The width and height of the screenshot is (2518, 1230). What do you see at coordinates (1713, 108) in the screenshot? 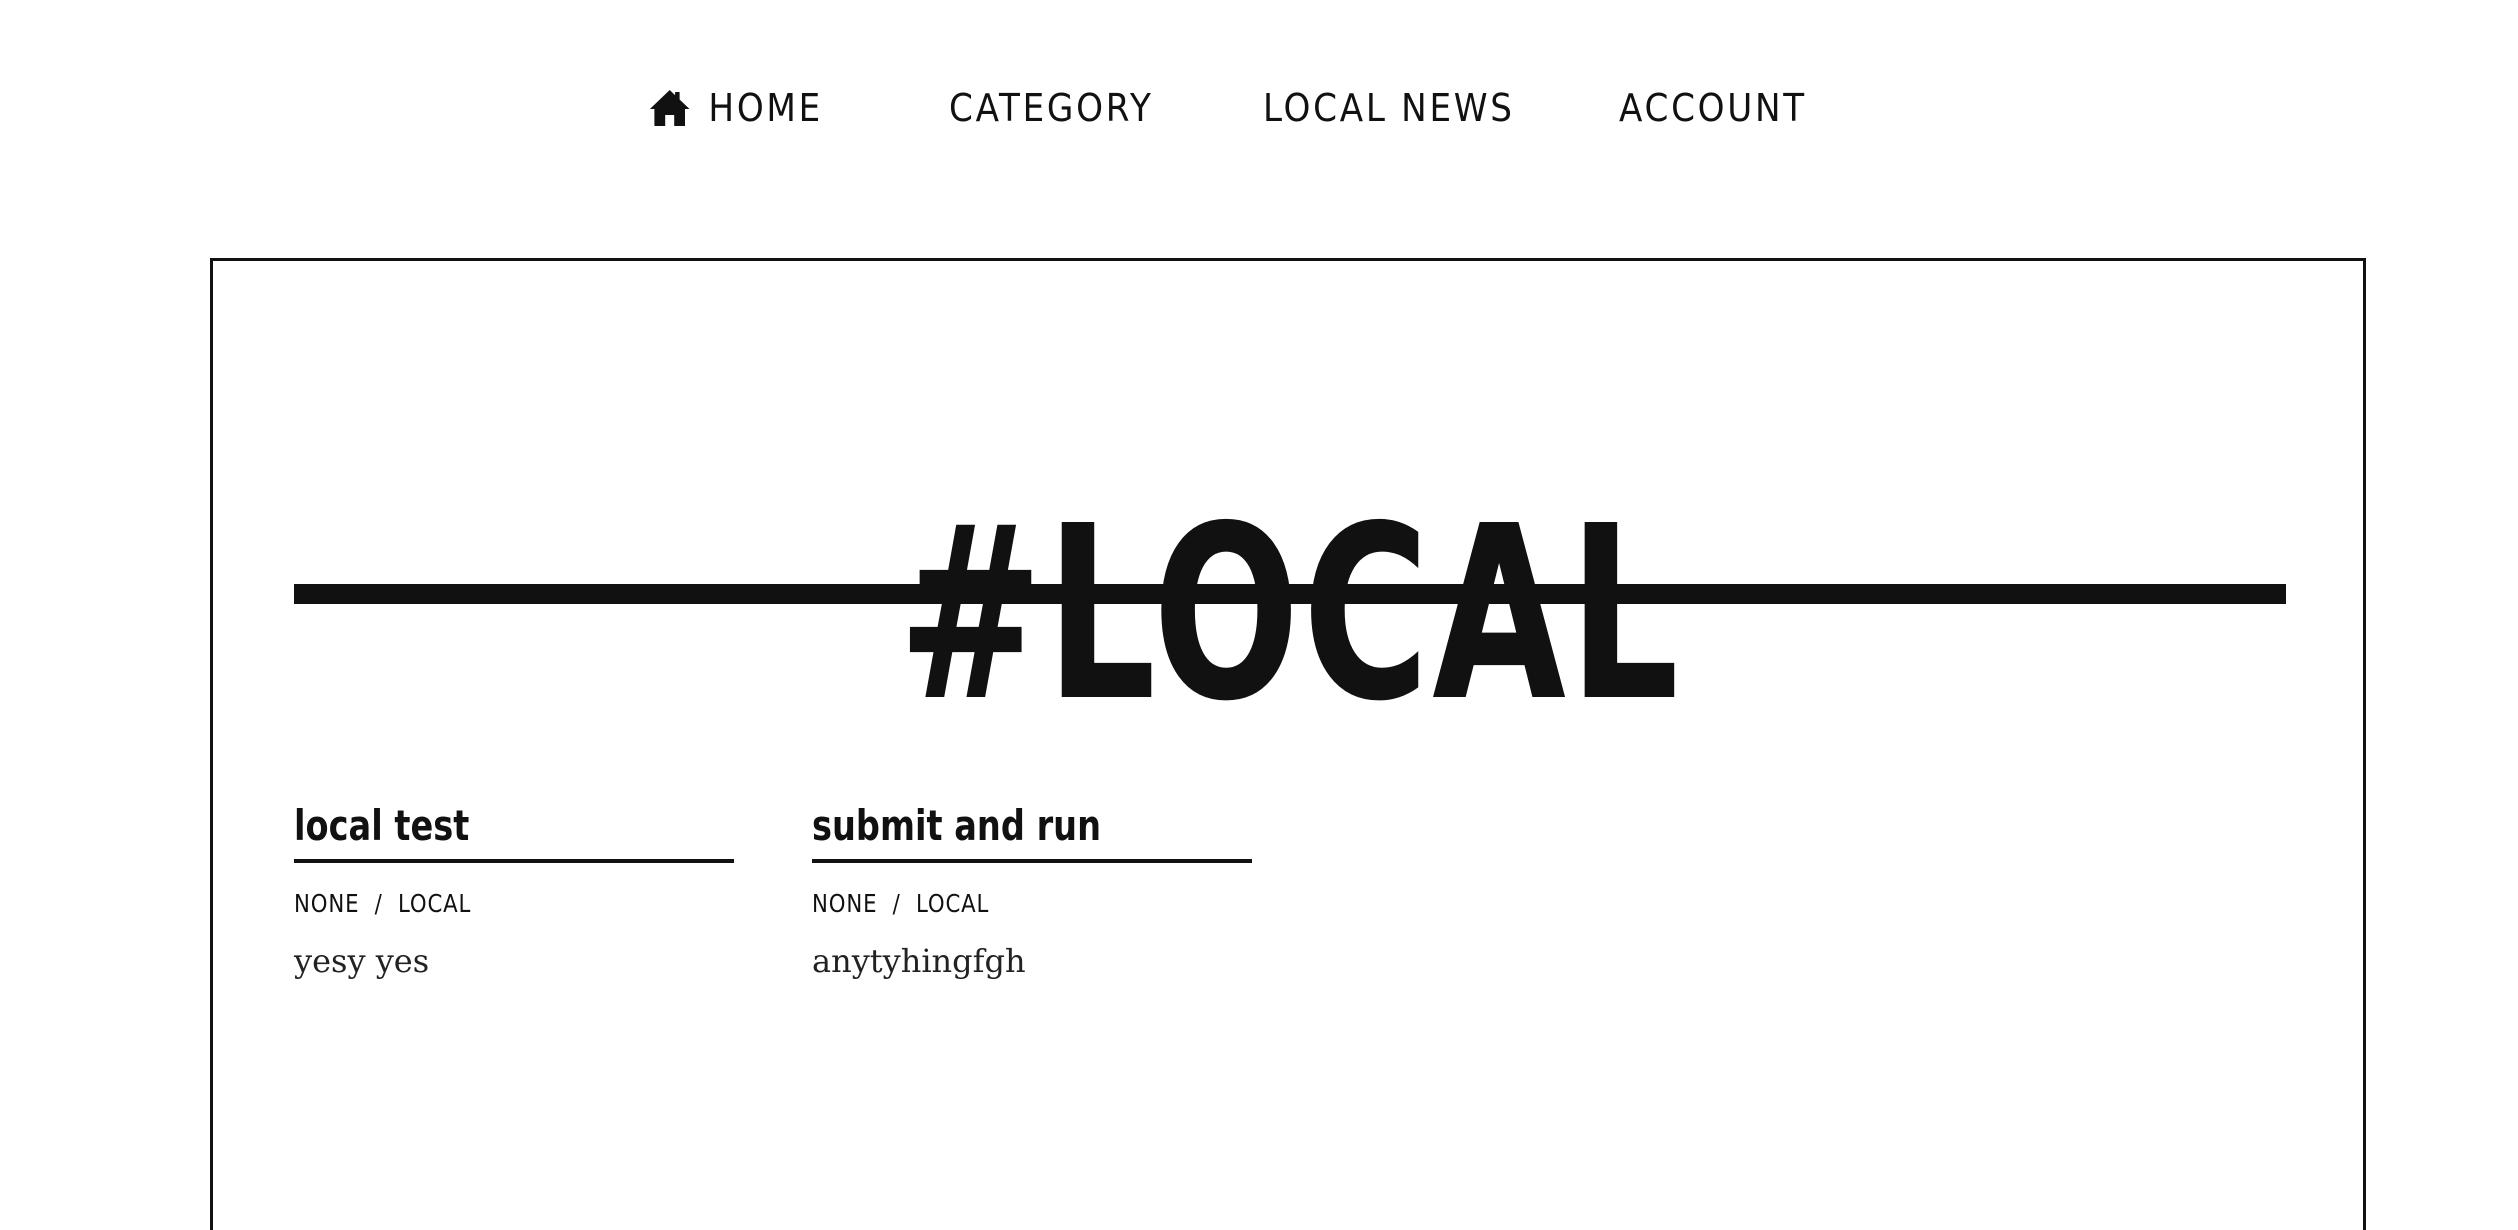
I see `nav-account-link: ACCOUNT` at bounding box center [1713, 108].